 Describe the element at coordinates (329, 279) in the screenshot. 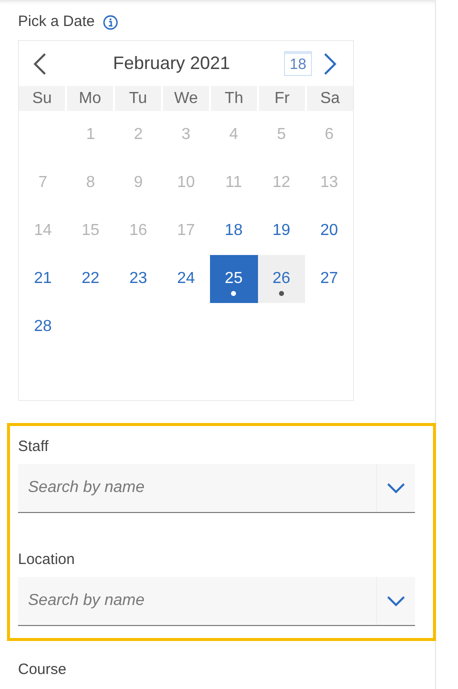

I see `day-cell: 27` at that location.